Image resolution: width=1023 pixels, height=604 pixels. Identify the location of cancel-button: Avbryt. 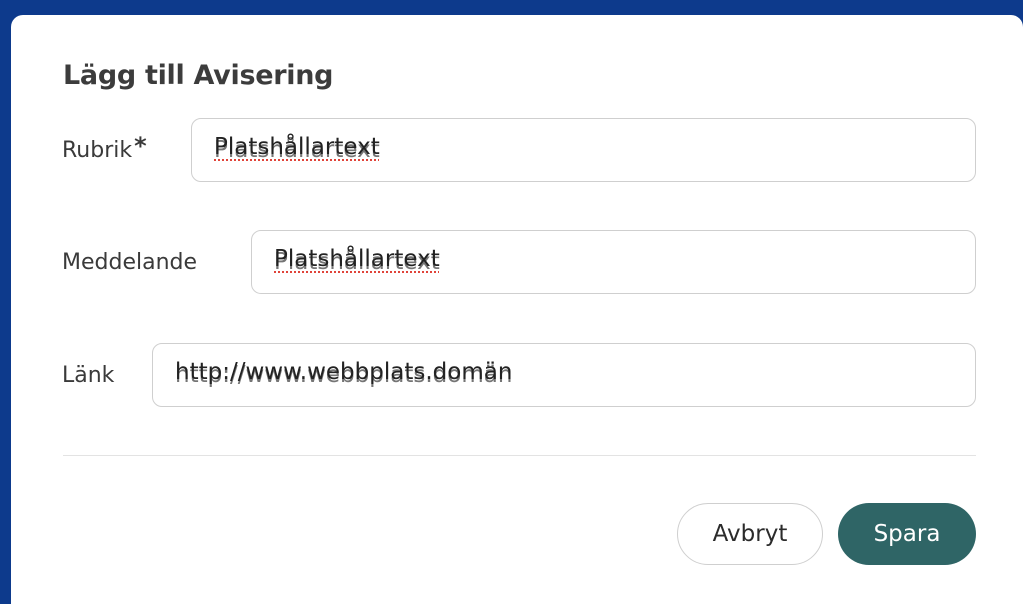
(750, 534).